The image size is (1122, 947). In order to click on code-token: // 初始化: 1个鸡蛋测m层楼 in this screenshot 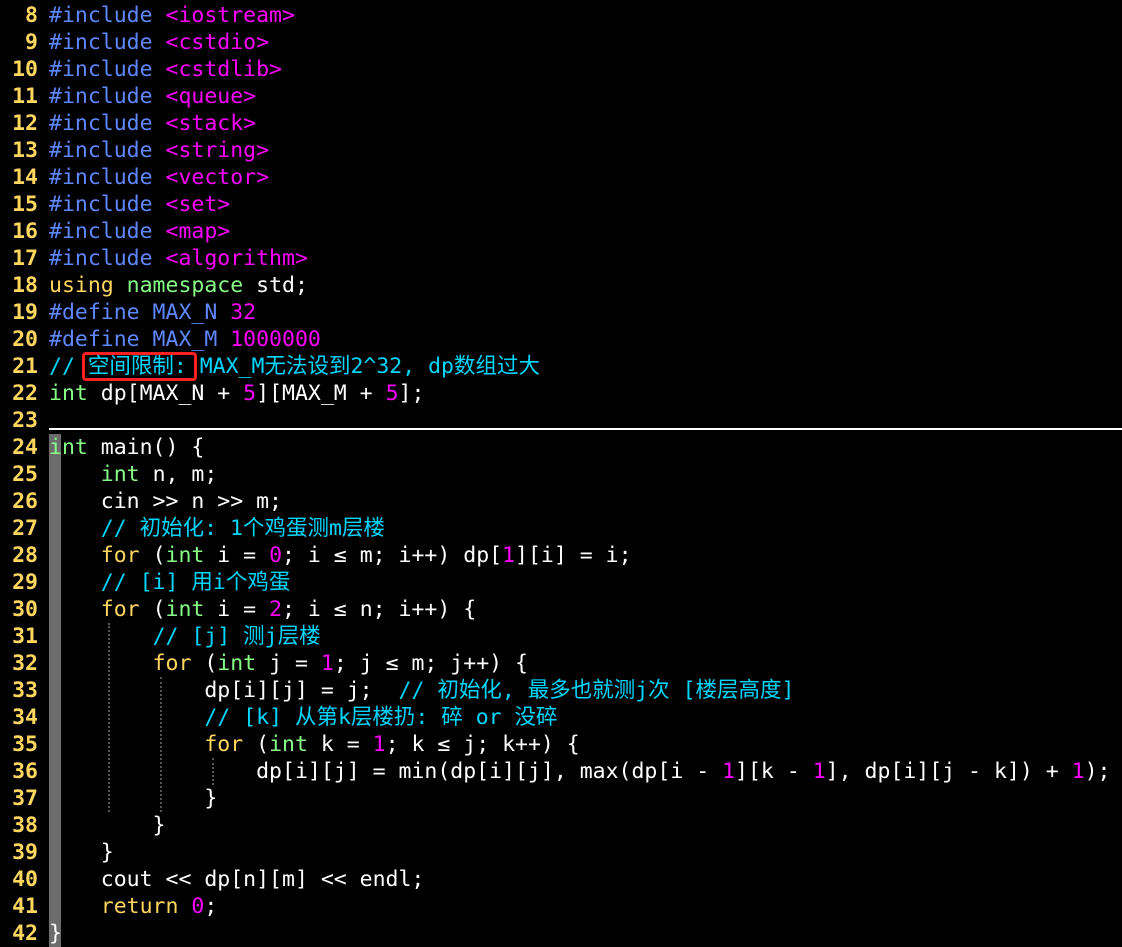, I will do `click(242, 528)`.